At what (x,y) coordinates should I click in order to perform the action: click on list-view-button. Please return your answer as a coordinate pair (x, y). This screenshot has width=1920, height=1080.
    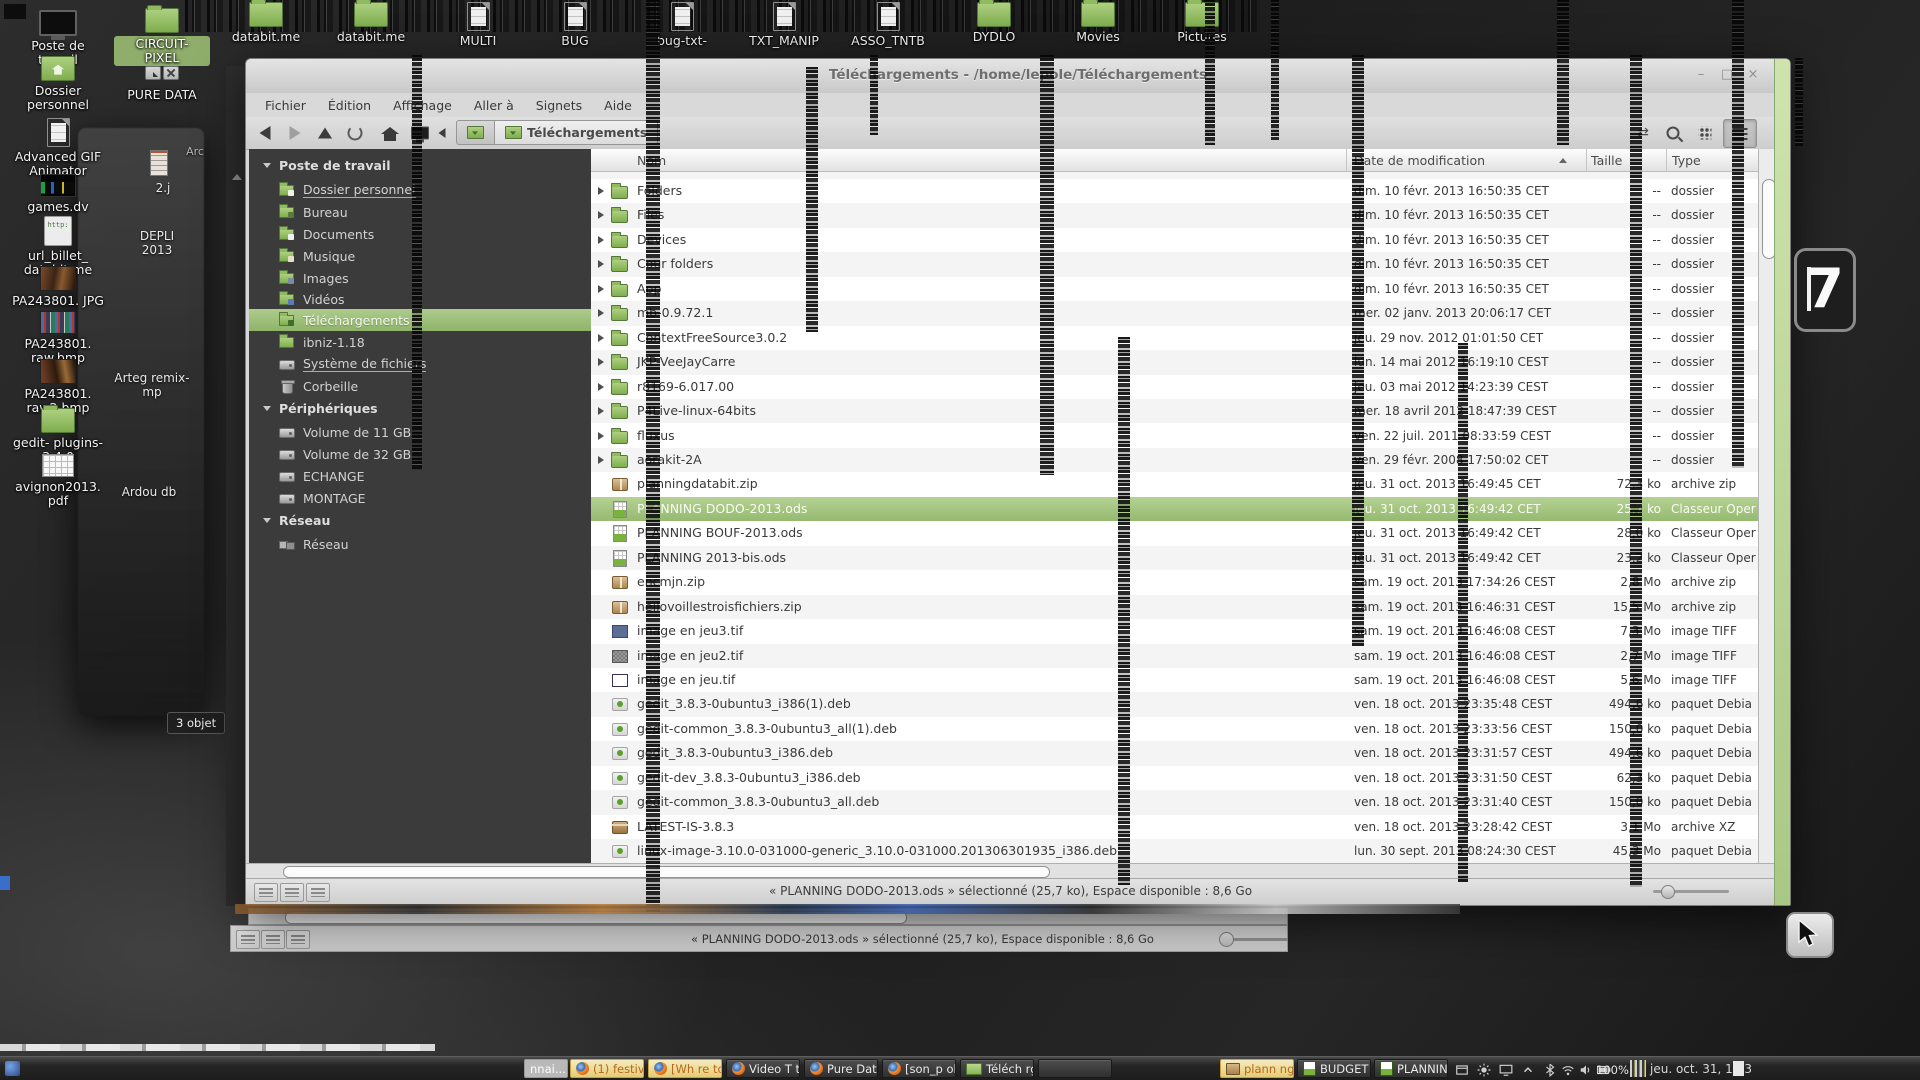
    Looking at the image, I should click on (1740, 133).